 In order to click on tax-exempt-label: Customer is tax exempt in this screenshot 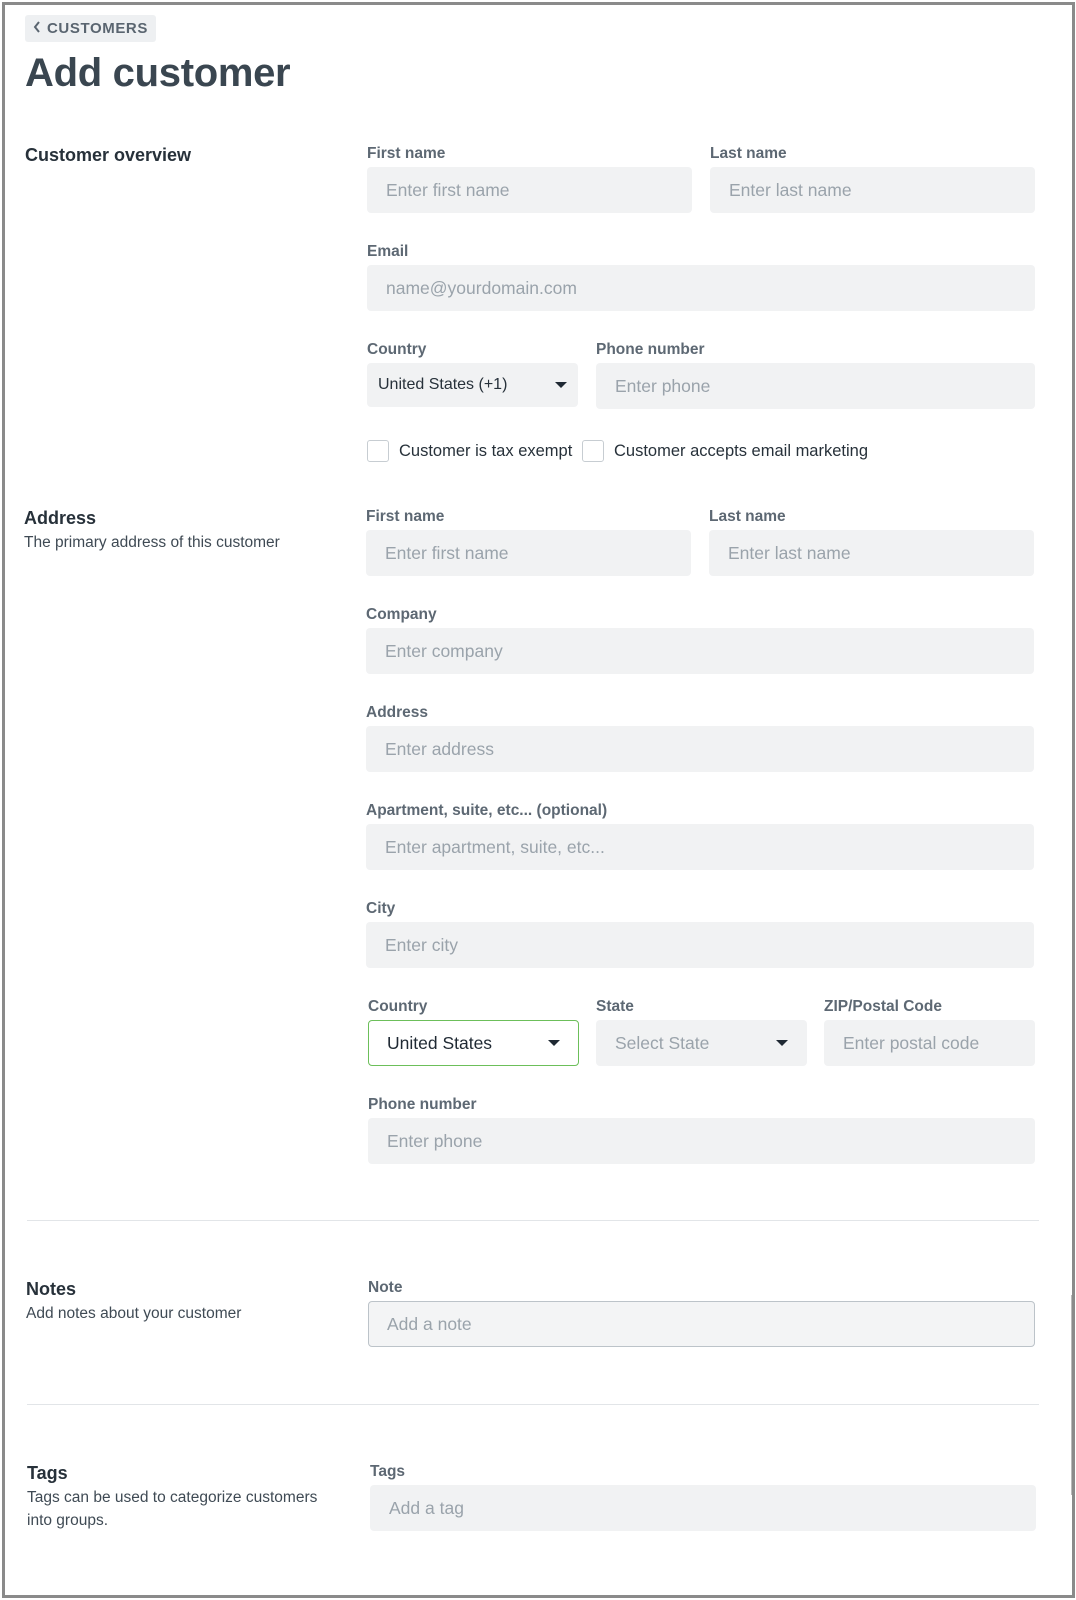, I will do `click(486, 450)`.